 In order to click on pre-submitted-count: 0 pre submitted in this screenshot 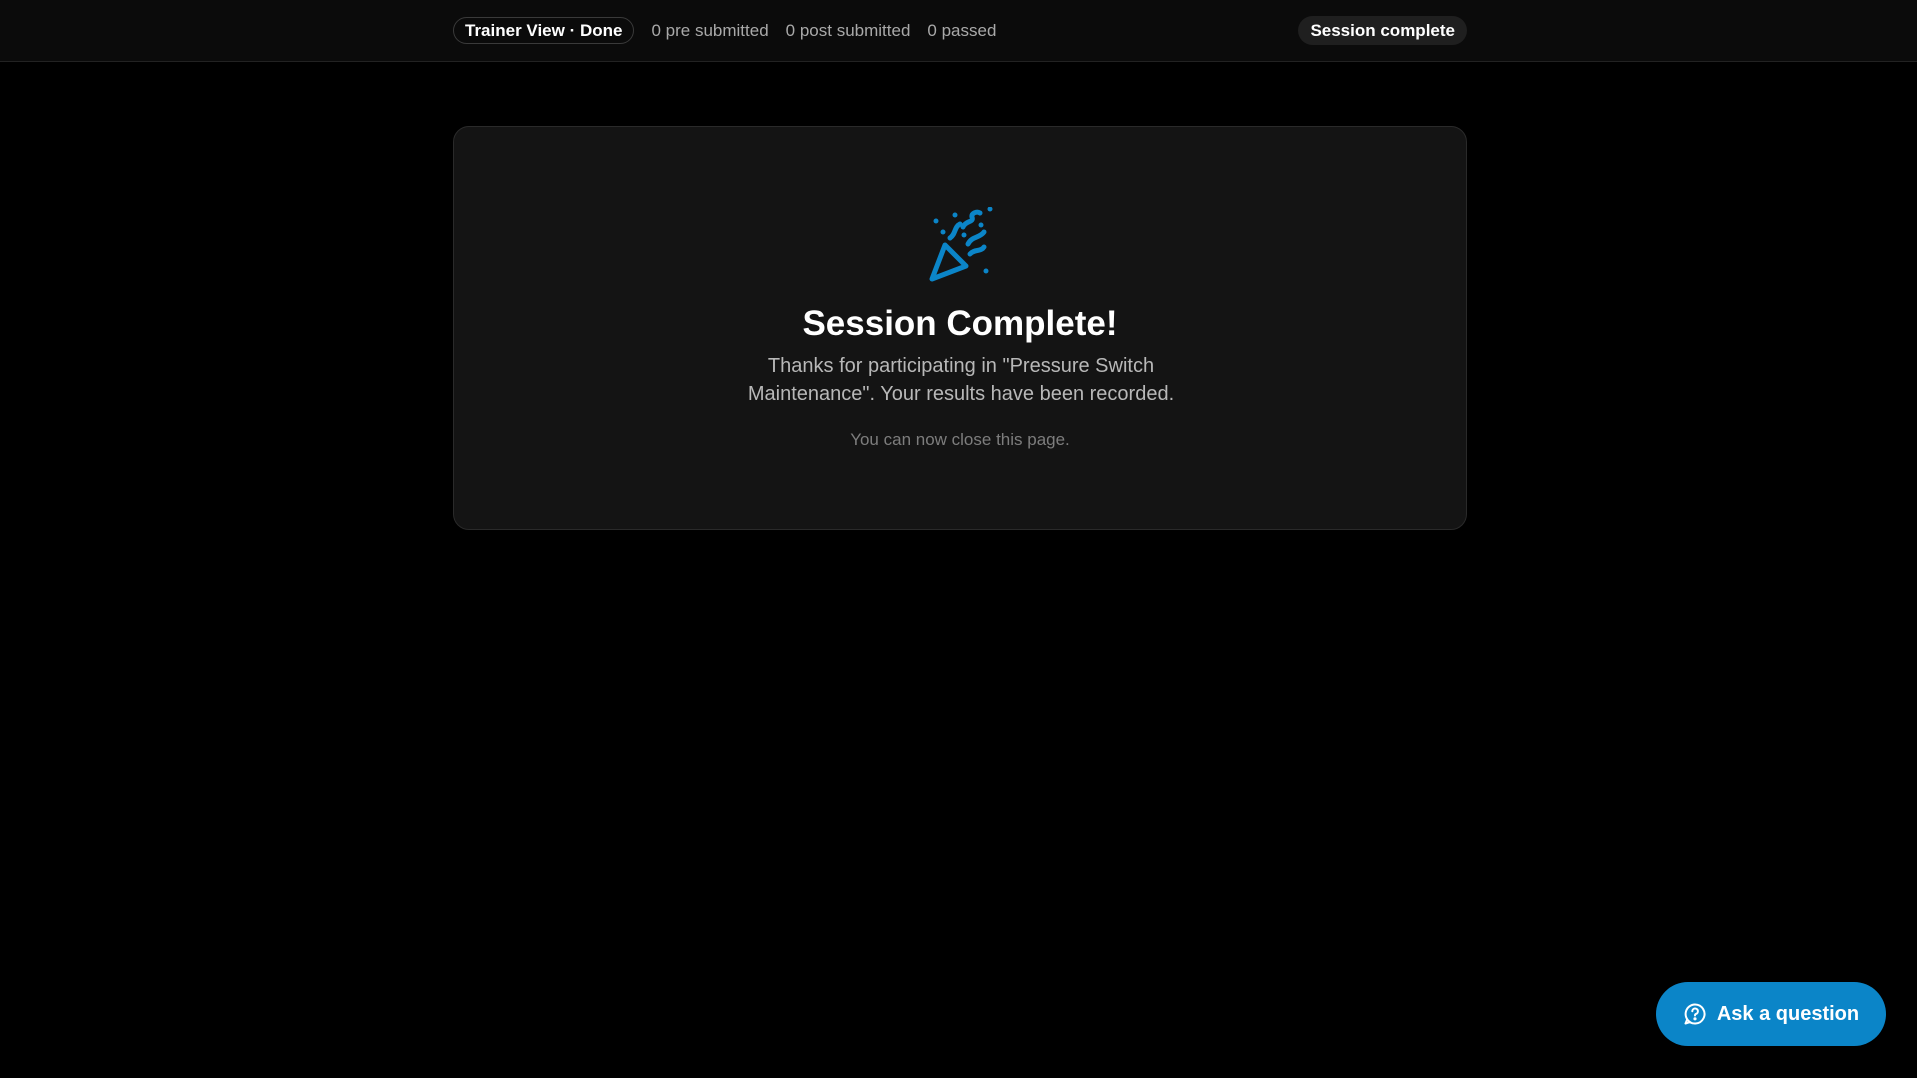, I will do `click(710, 30)`.